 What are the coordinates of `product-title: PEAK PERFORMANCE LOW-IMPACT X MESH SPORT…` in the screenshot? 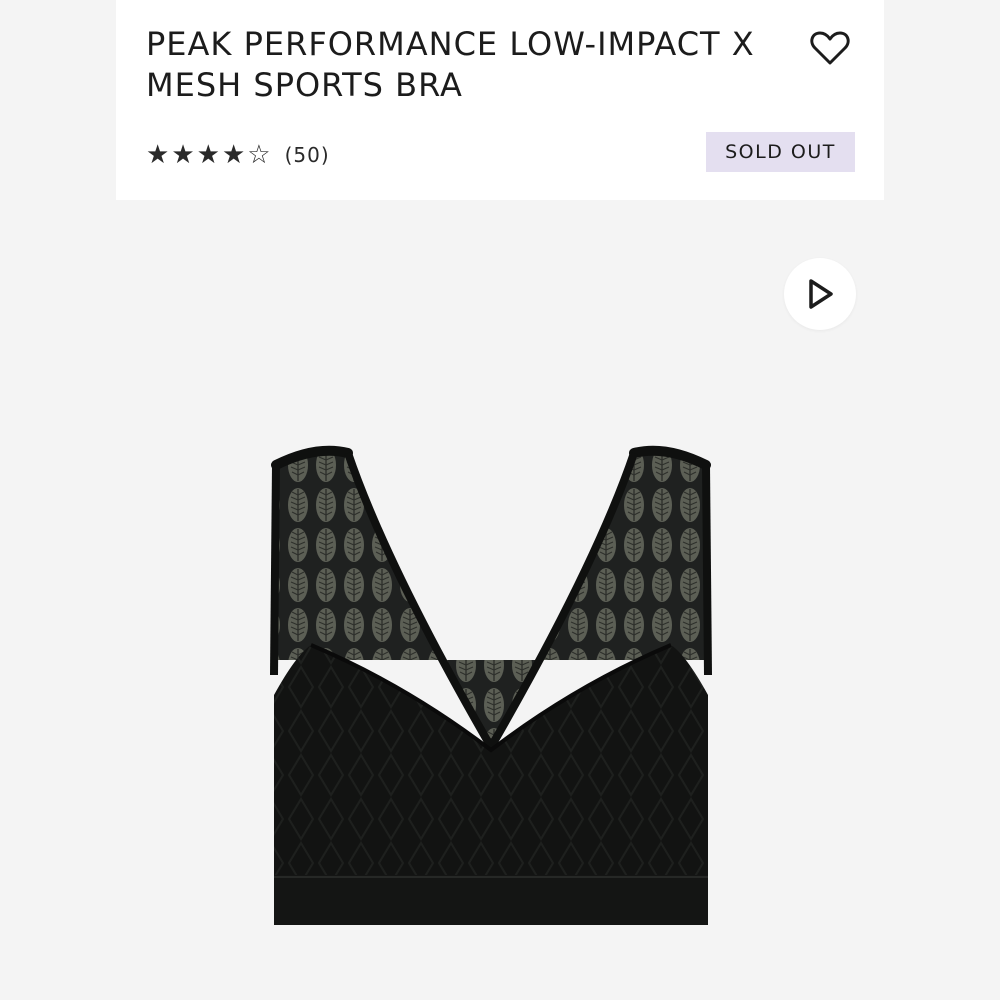 It's located at (450, 64).